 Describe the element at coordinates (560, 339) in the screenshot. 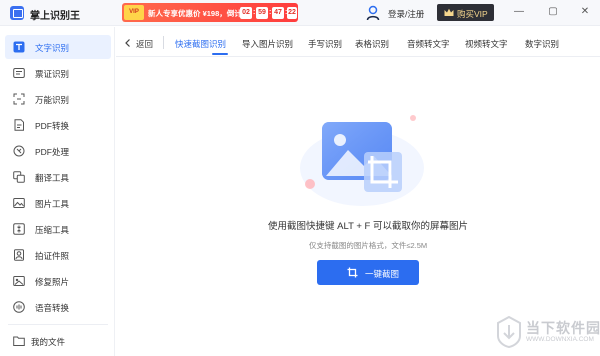

I see `watermark-url: WWW.DOWNXIA.COM` at that location.